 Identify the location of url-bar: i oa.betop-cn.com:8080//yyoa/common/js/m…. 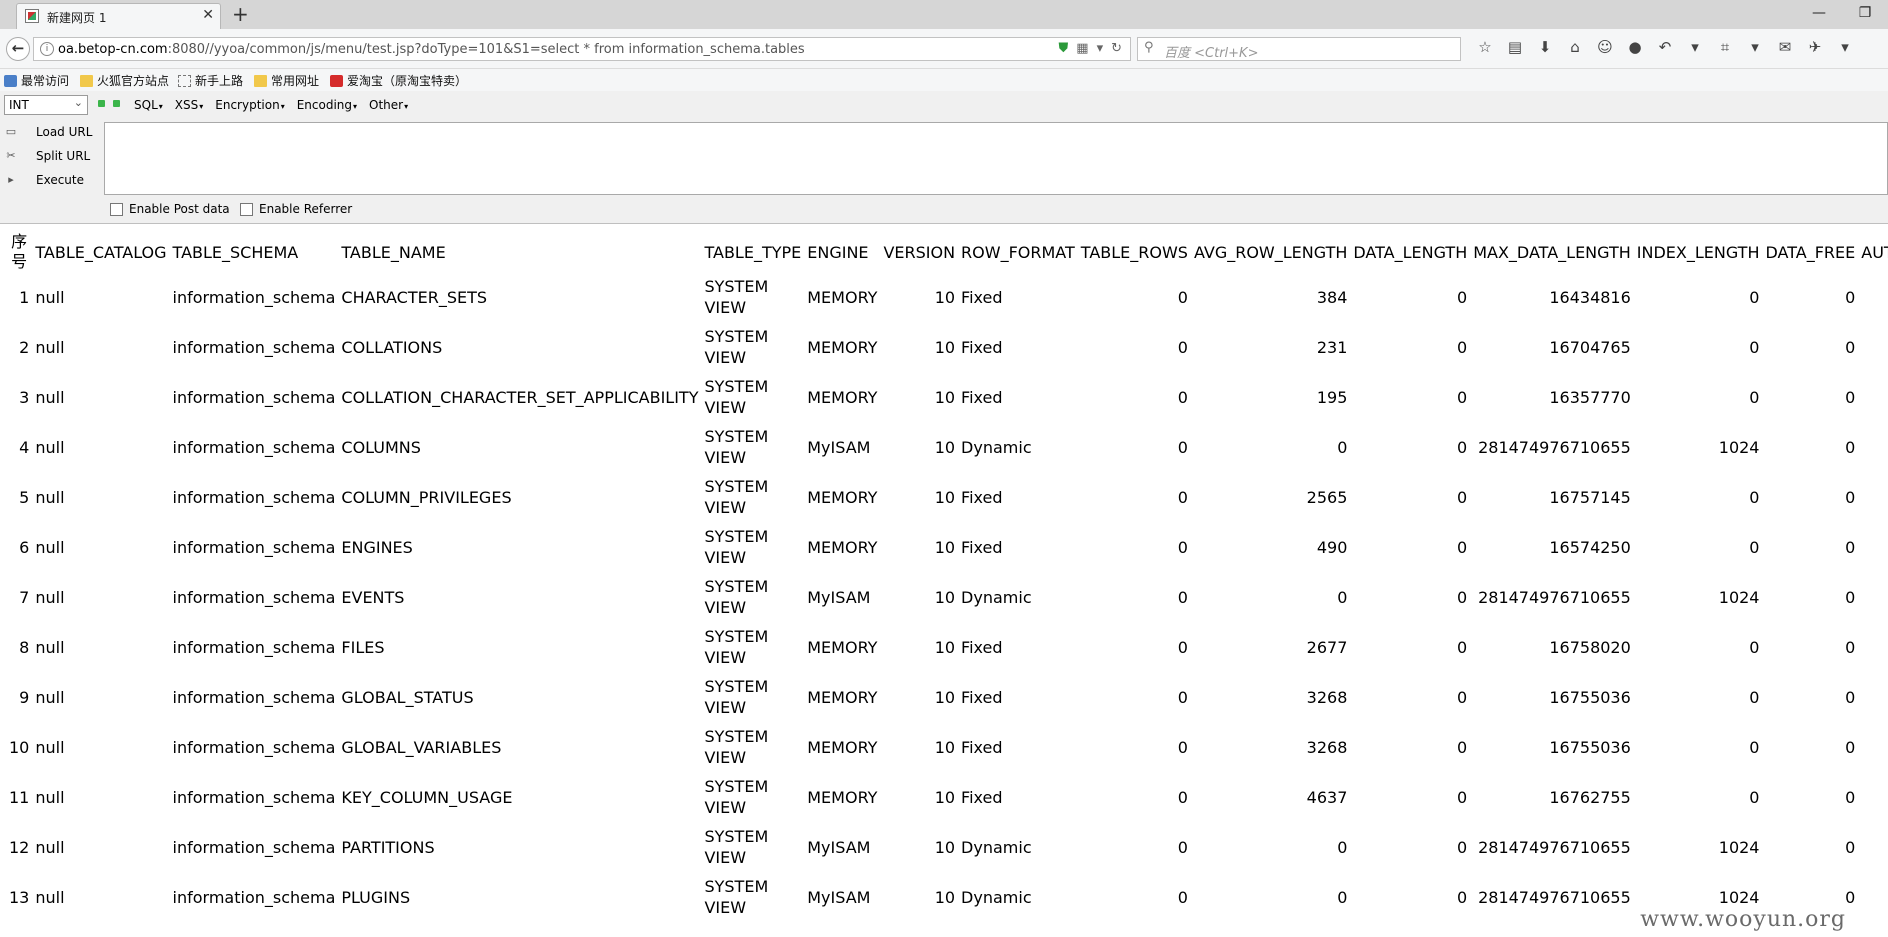
(582, 49).